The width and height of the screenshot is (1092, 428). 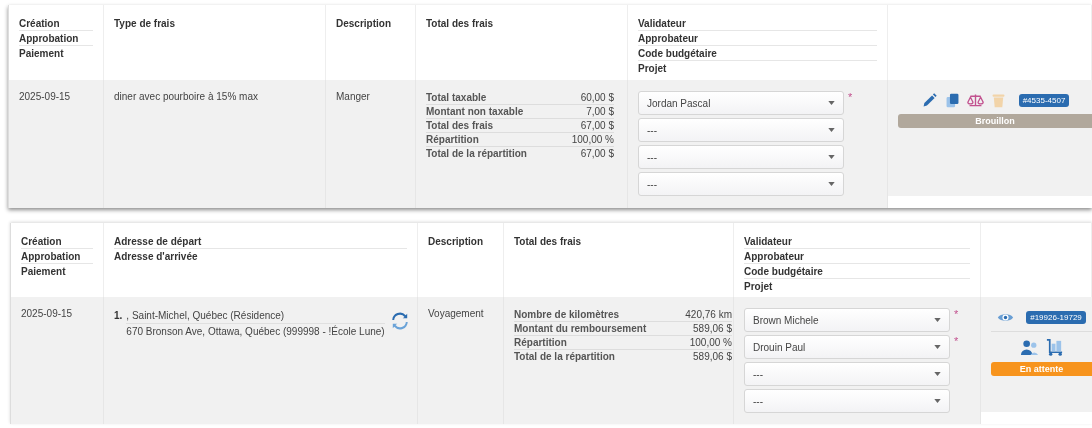 What do you see at coordinates (158, 241) in the screenshot?
I see `column-header: Adresse de départ` at bounding box center [158, 241].